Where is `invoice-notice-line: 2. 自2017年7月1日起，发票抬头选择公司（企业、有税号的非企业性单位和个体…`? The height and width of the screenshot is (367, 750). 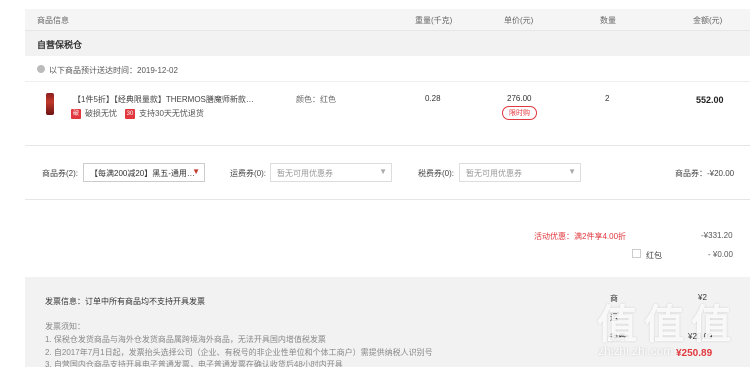
invoice-notice-line: 2. 自2017年7月1日起，发票抬头选择公司（企业、有税号的非企业性单位和个体… is located at coordinates (239, 352).